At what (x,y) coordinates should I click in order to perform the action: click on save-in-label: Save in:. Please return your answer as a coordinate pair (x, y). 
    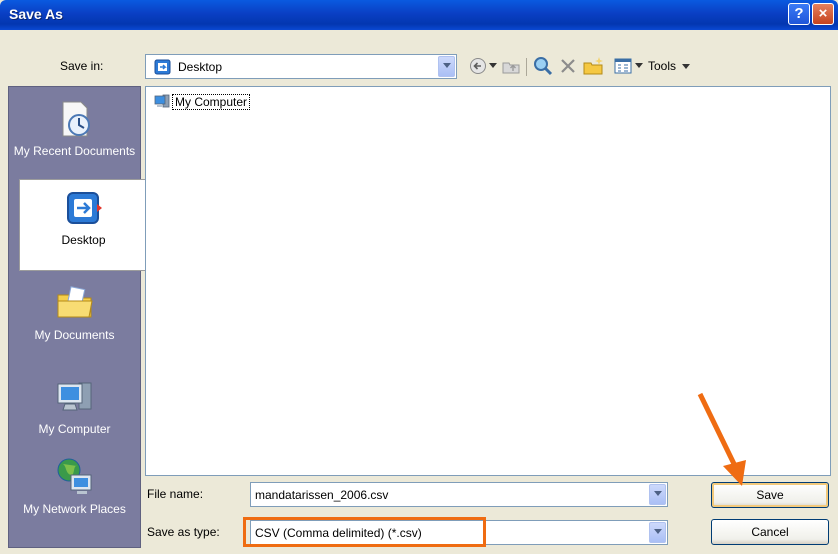
    Looking at the image, I should click on (82, 66).